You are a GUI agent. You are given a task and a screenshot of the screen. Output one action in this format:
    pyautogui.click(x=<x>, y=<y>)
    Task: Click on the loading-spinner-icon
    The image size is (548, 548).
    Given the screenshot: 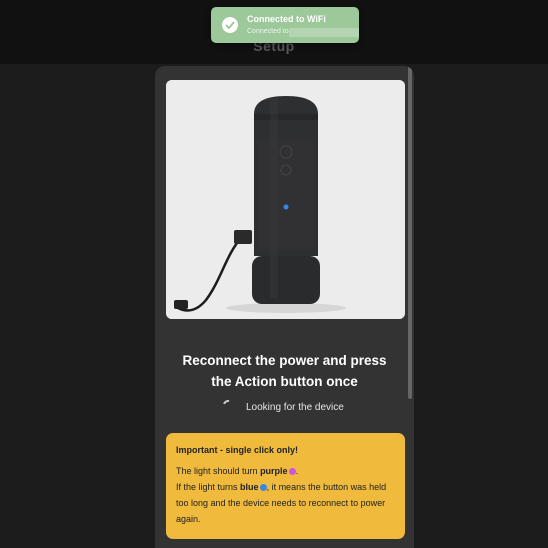 What is the action you would take?
    pyautogui.click(x=228, y=405)
    